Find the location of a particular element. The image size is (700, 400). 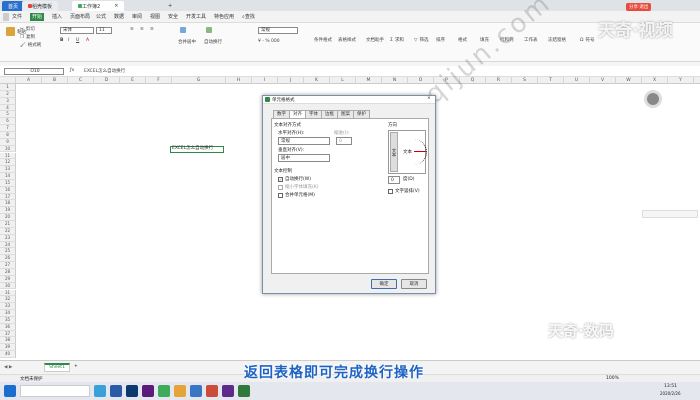

row-header: 25 is located at coordinates (8, 252).